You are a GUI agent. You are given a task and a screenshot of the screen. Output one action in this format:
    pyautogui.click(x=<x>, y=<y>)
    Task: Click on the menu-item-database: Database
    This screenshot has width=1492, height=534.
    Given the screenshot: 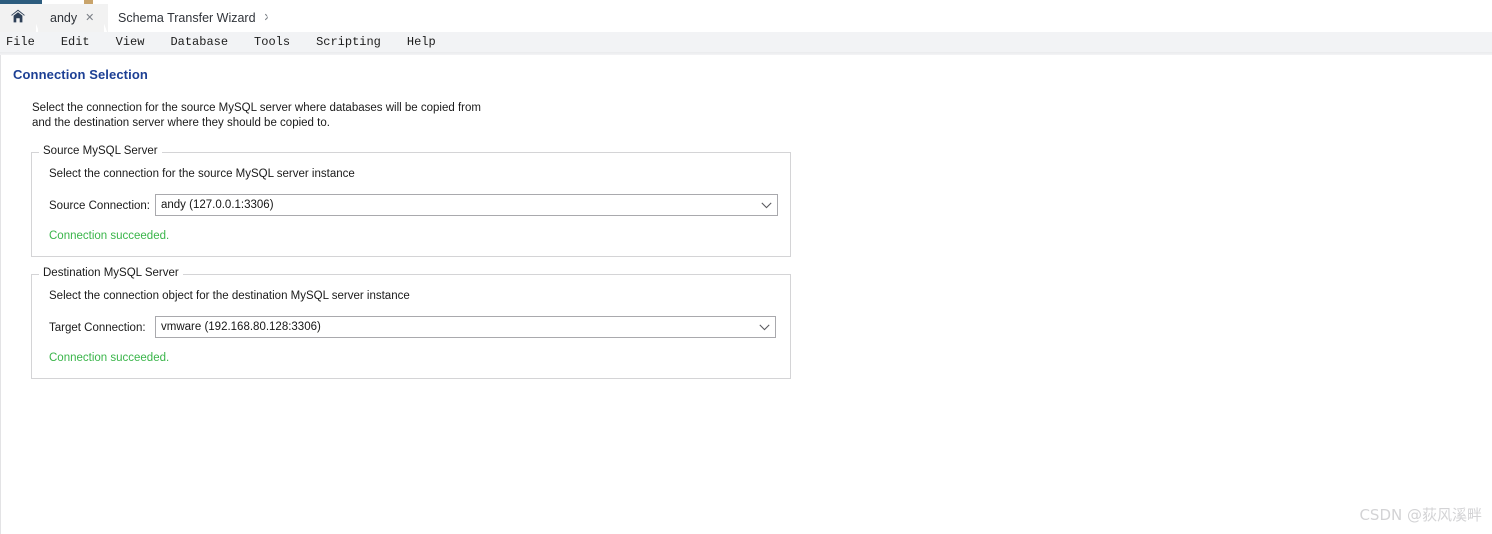 What is the action you would take?
    pyautogui.click(x=199, y=42)
    